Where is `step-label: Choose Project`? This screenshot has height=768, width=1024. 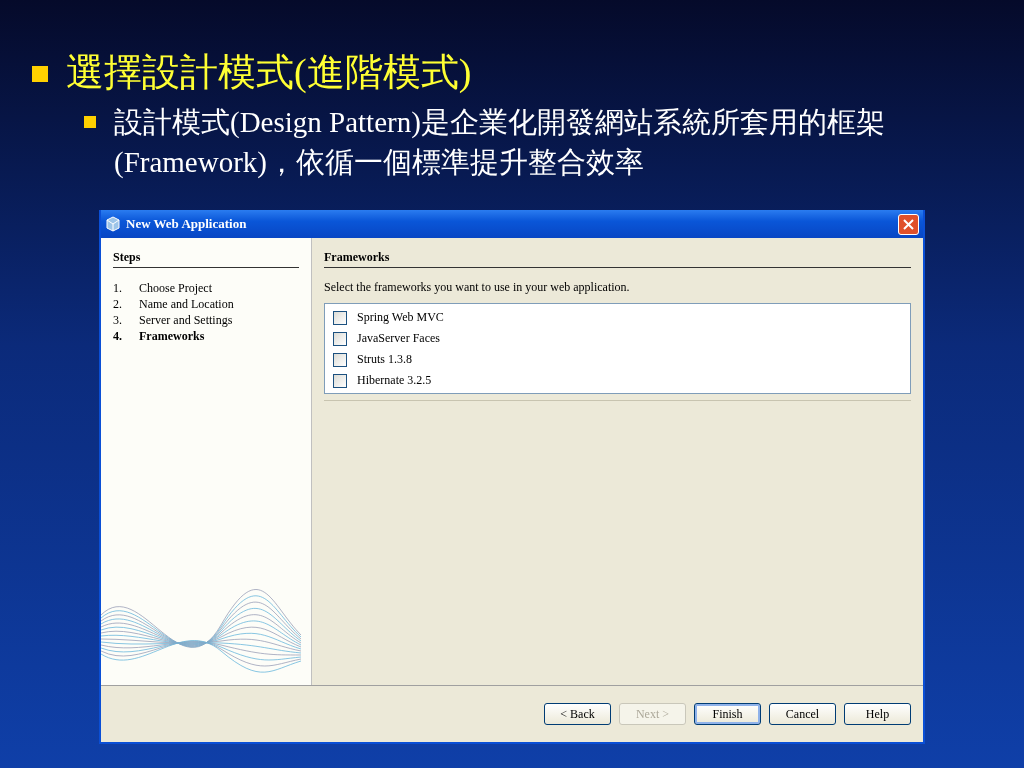
step-label: Choose Project is located at coordinates (175, 288).